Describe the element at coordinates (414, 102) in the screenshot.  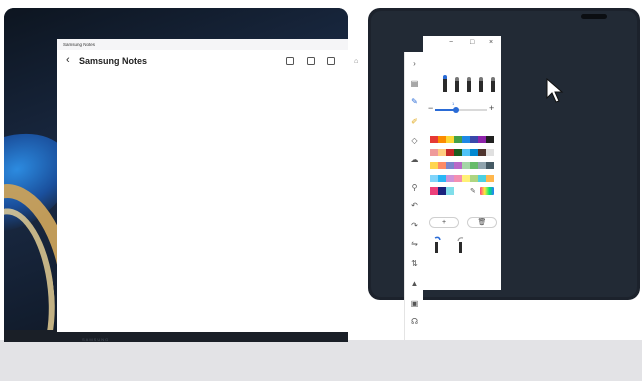
I see `pen-icon: ✎` at that location.